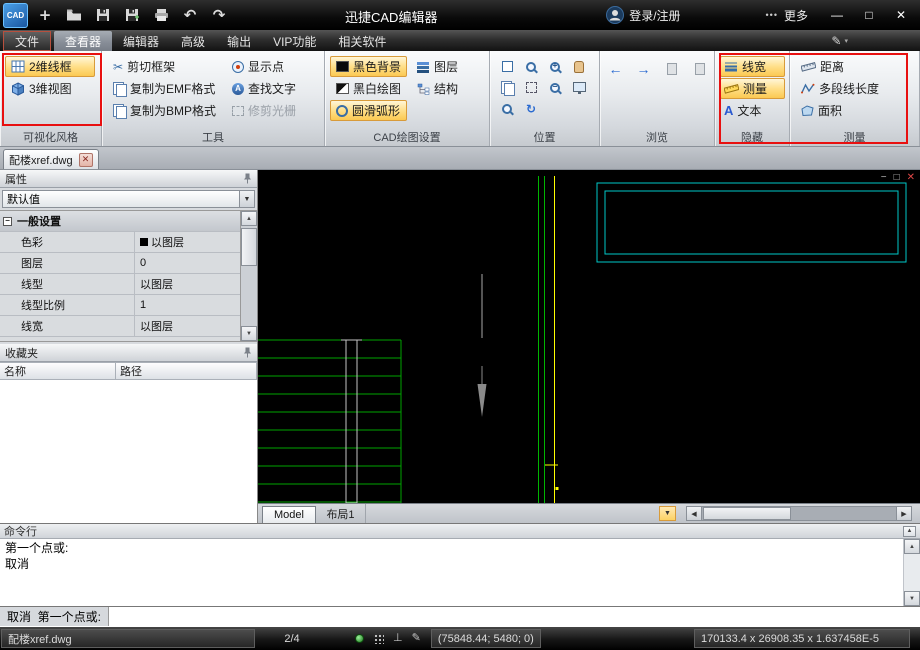 The height and width of the screenshot is (650, 920). What do you see at coordinates (643, 68) in the screenshot?
I see `forward-button: →` at bounding box center [643, 68].